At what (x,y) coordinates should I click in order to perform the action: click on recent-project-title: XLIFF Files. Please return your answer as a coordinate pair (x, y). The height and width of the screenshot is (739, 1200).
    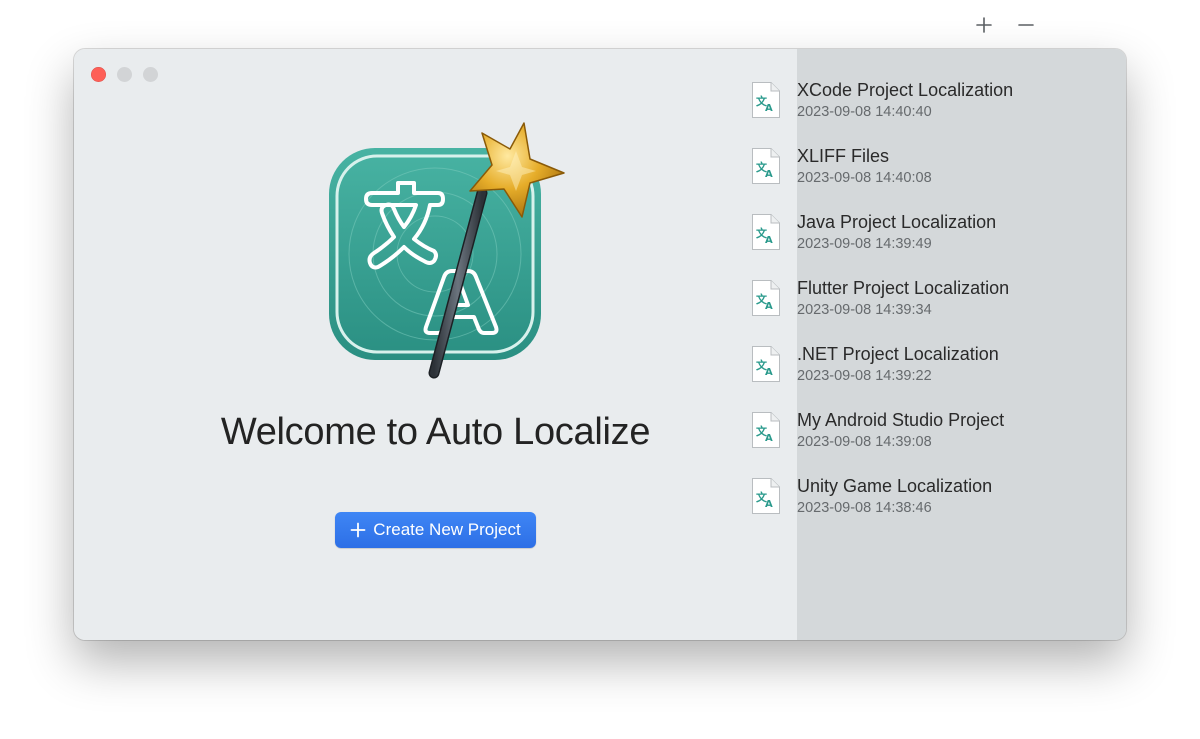
    Looking at the image, I should click on (843, 156).